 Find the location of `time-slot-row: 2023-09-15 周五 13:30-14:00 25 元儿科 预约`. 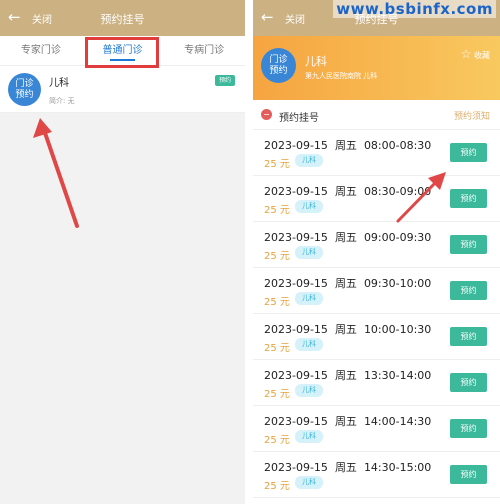

time-slot-row: 2023-09-15 周五 13:30-14:00 25 元儿科 预约 is located at coordinates (376, 383).